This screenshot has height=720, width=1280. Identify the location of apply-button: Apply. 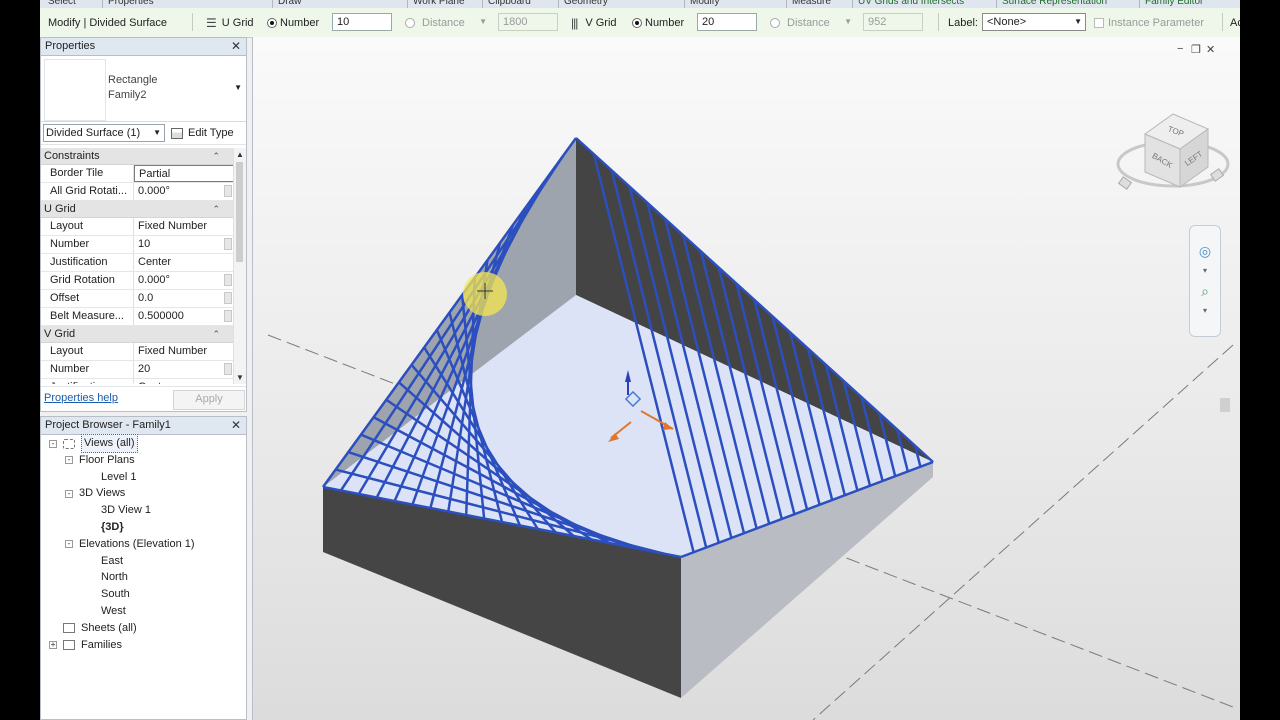
(209, 400).